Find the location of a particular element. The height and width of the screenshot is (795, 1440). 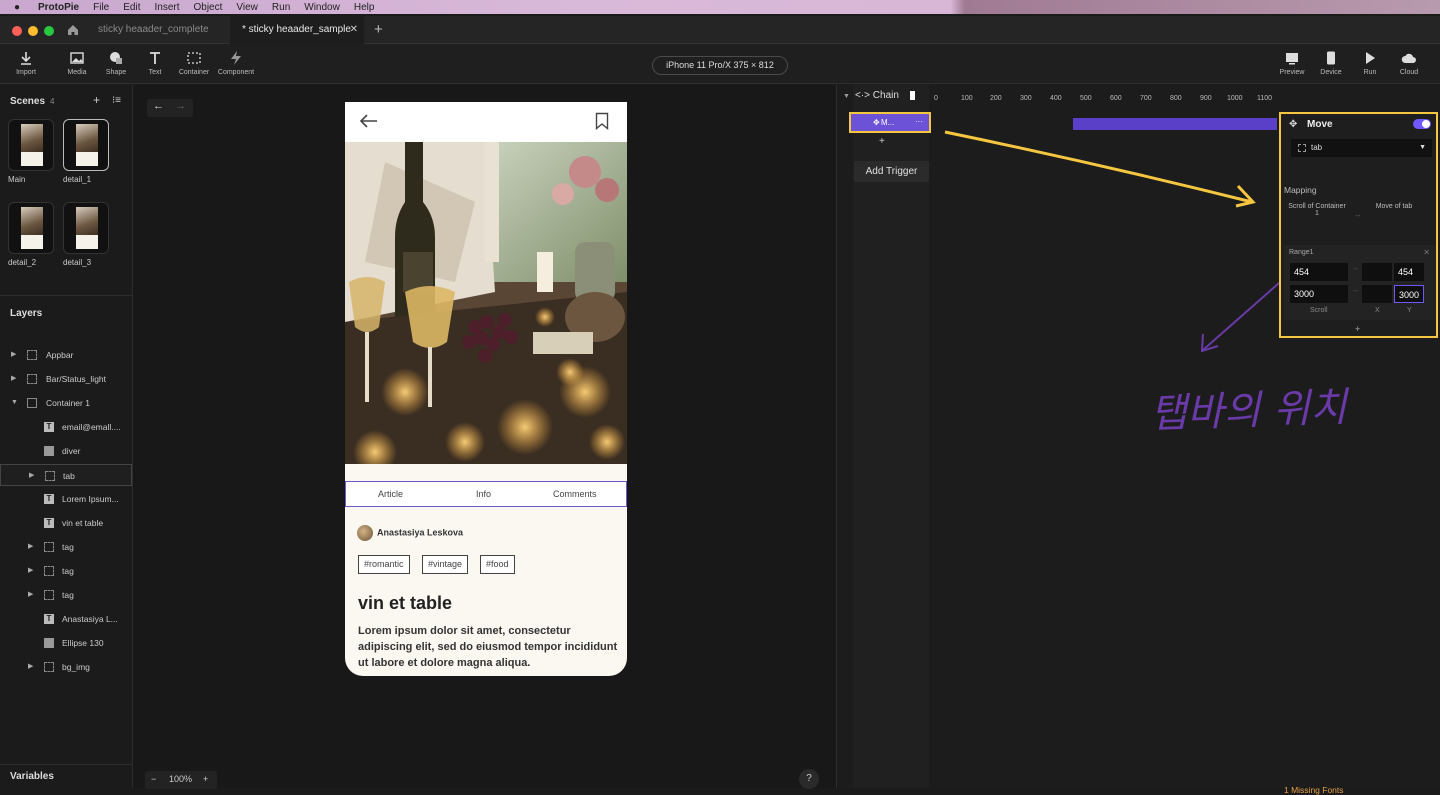

close-tab-icon: ✕ is located at coordinates (354, 30).